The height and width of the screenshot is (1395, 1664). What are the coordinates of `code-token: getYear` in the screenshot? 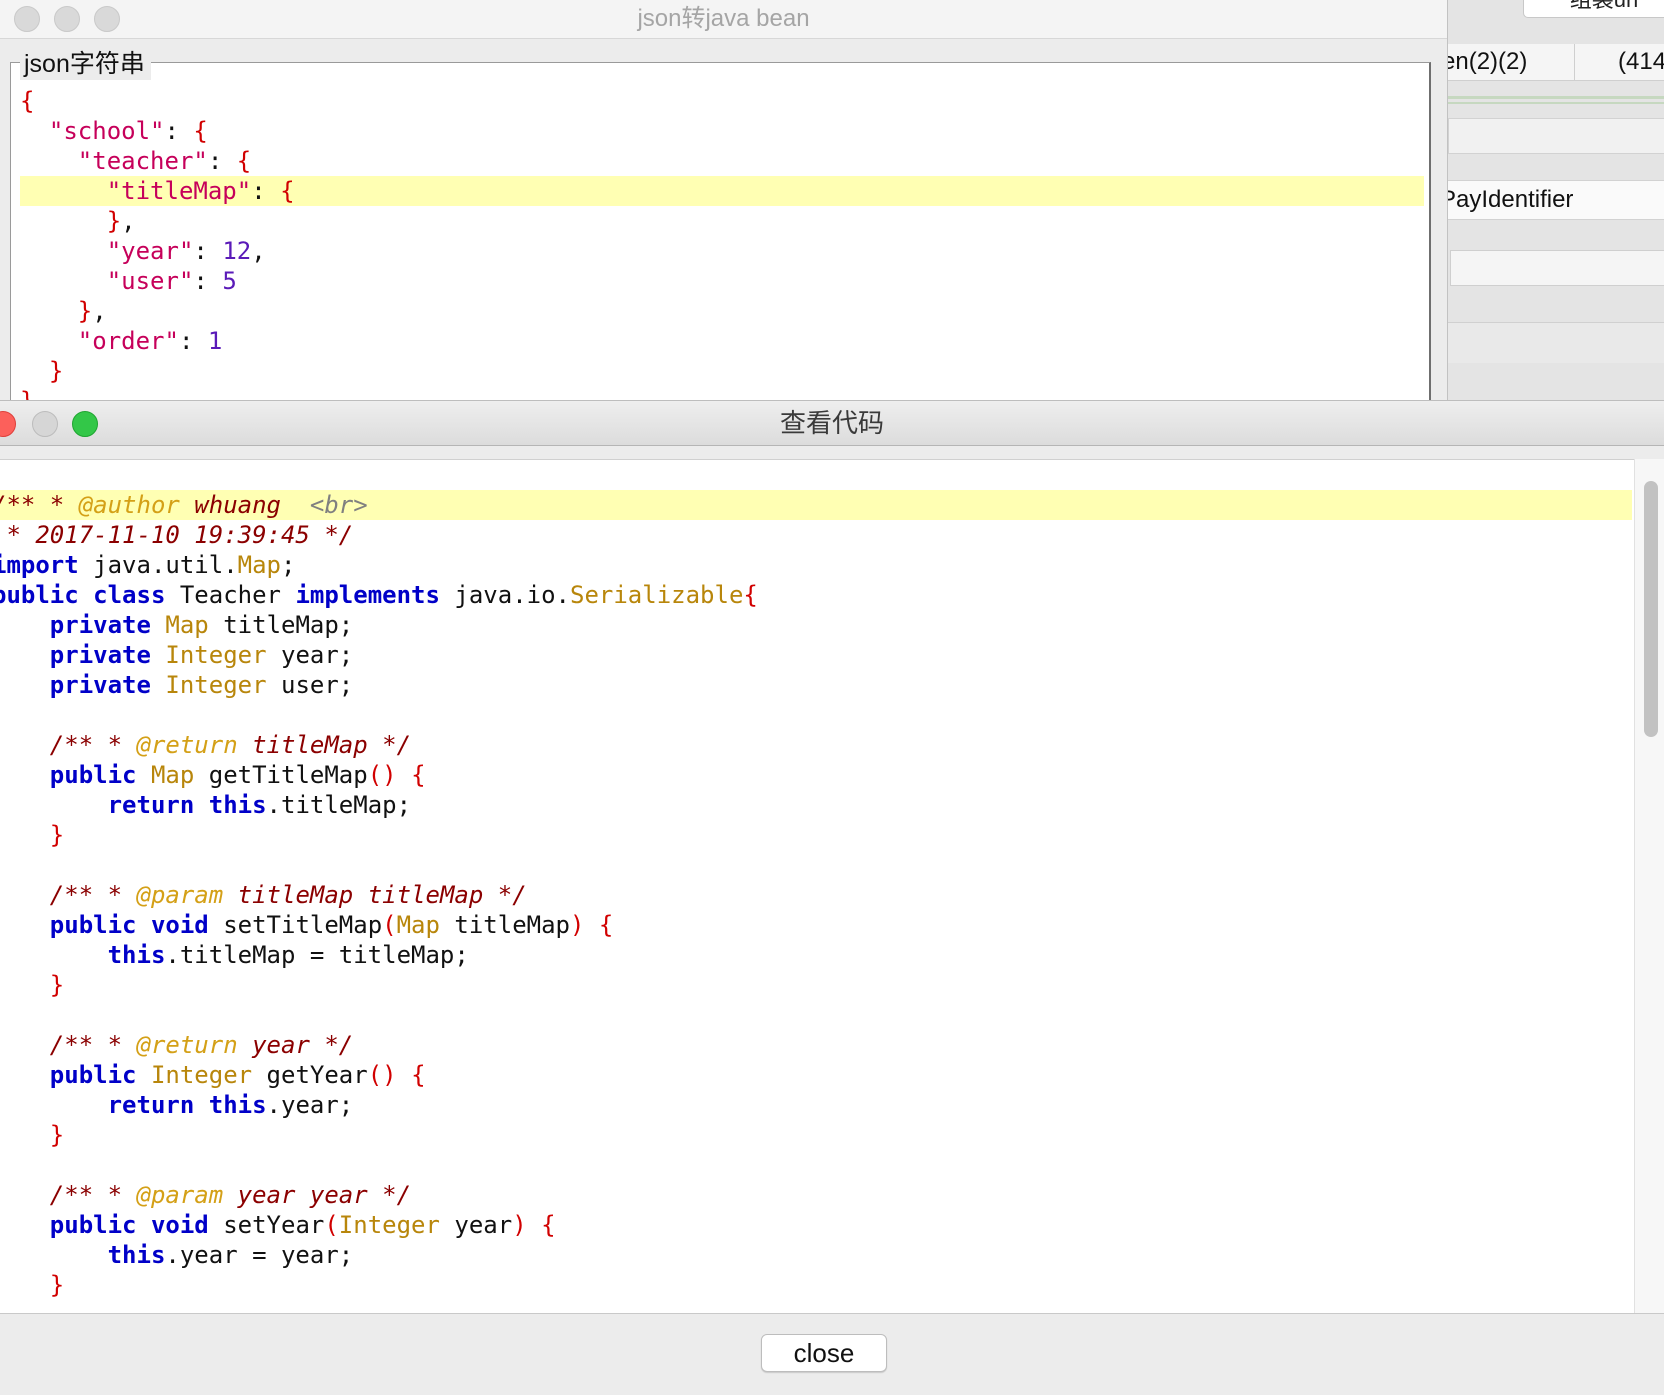 It's located at (310, 1075).